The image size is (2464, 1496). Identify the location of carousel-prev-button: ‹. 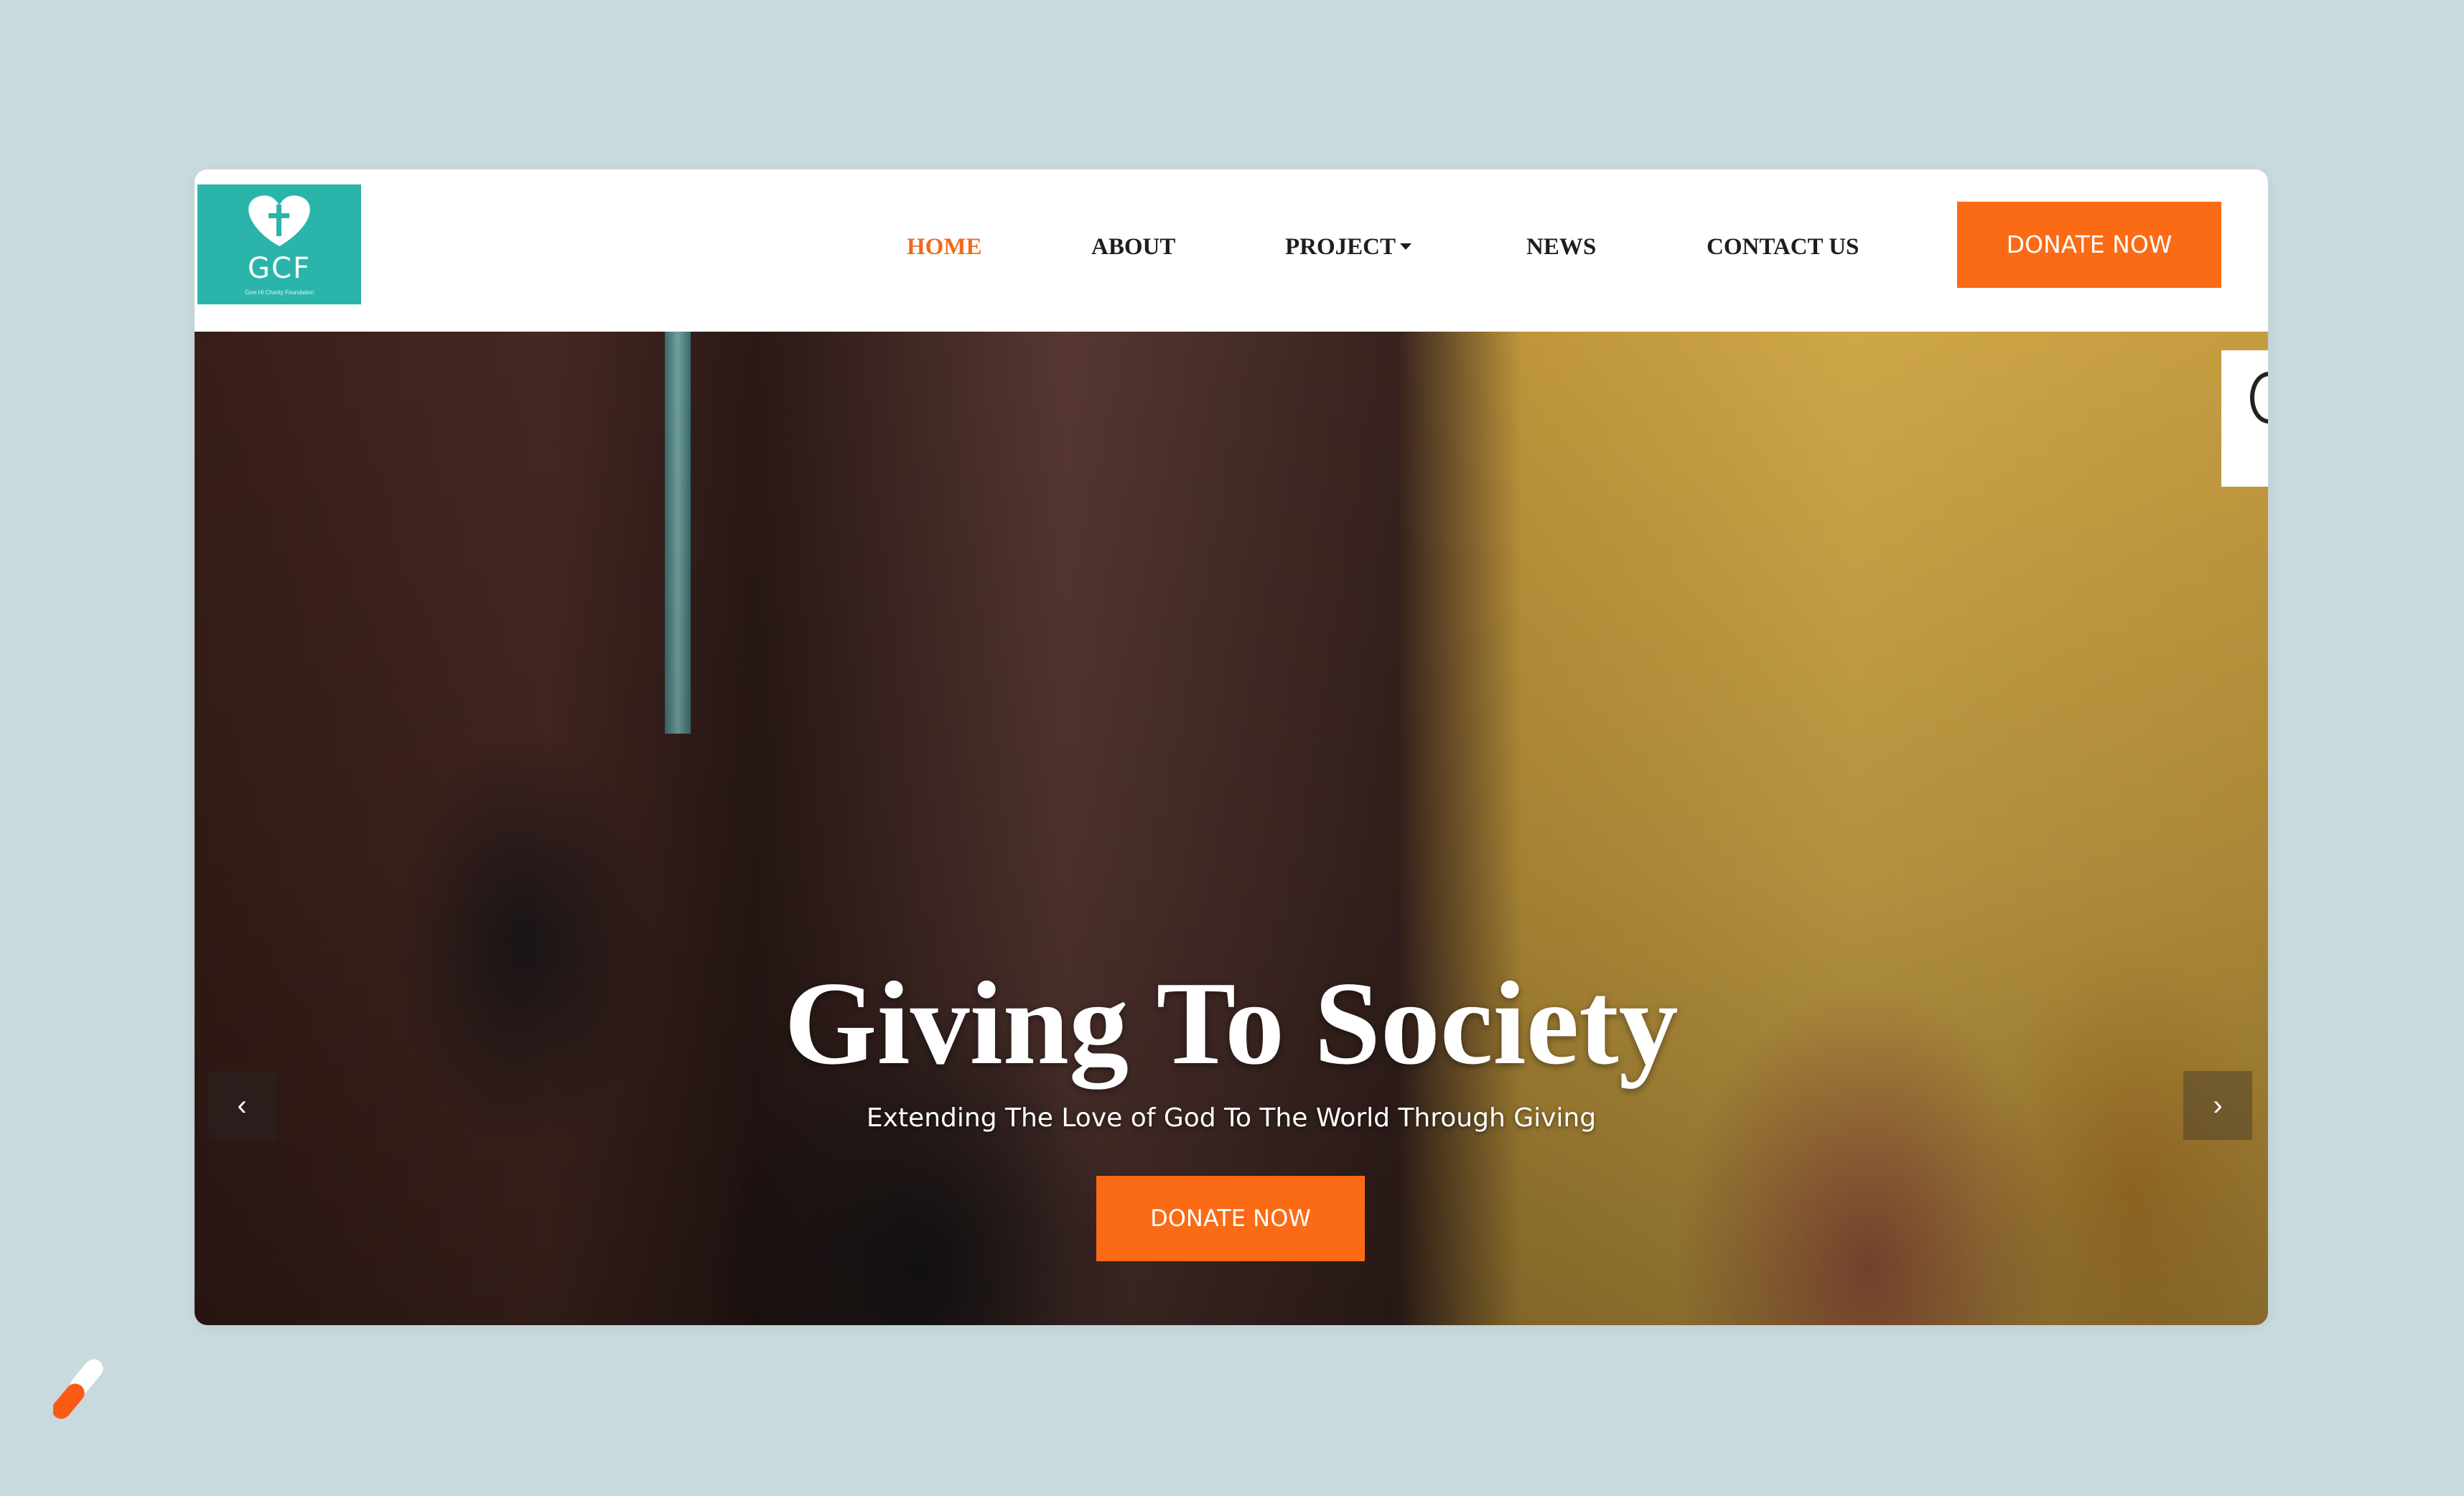
(241, 1105).